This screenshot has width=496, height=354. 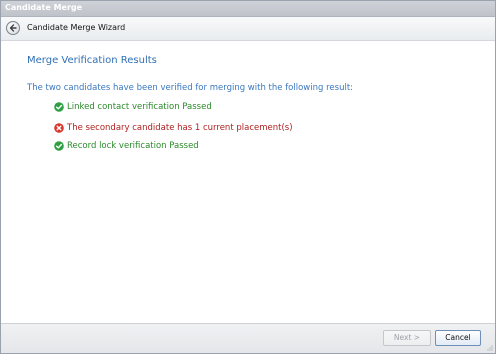 I want to click on window-title: Candidate Merge, so click(x=44, y=7).